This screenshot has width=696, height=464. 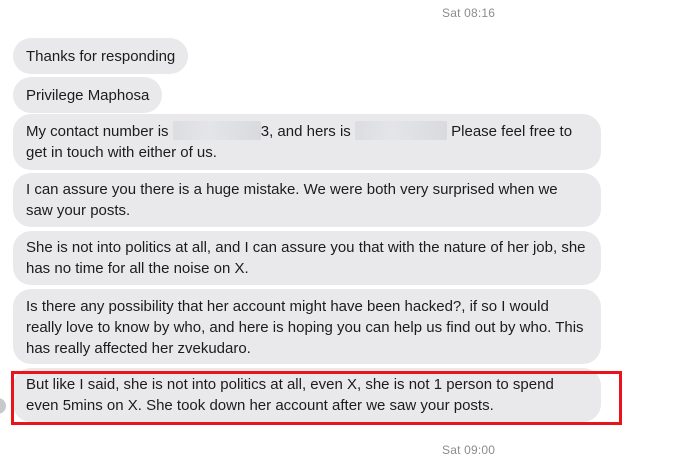 I want to click on timestamp: Sat 09:00, so click(x=469, y=450).